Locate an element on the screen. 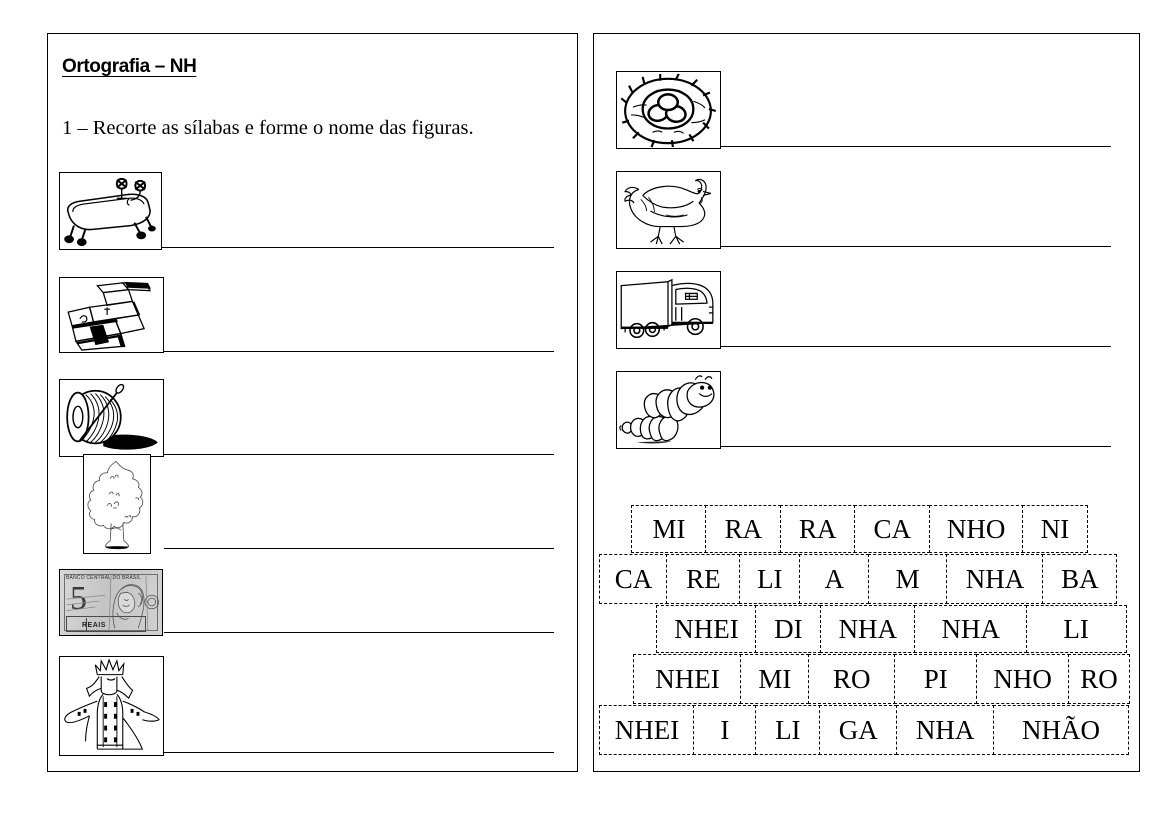 The height and width of the screenshot is (826, 1169). queen-icon is located at coordinates (111, 706).